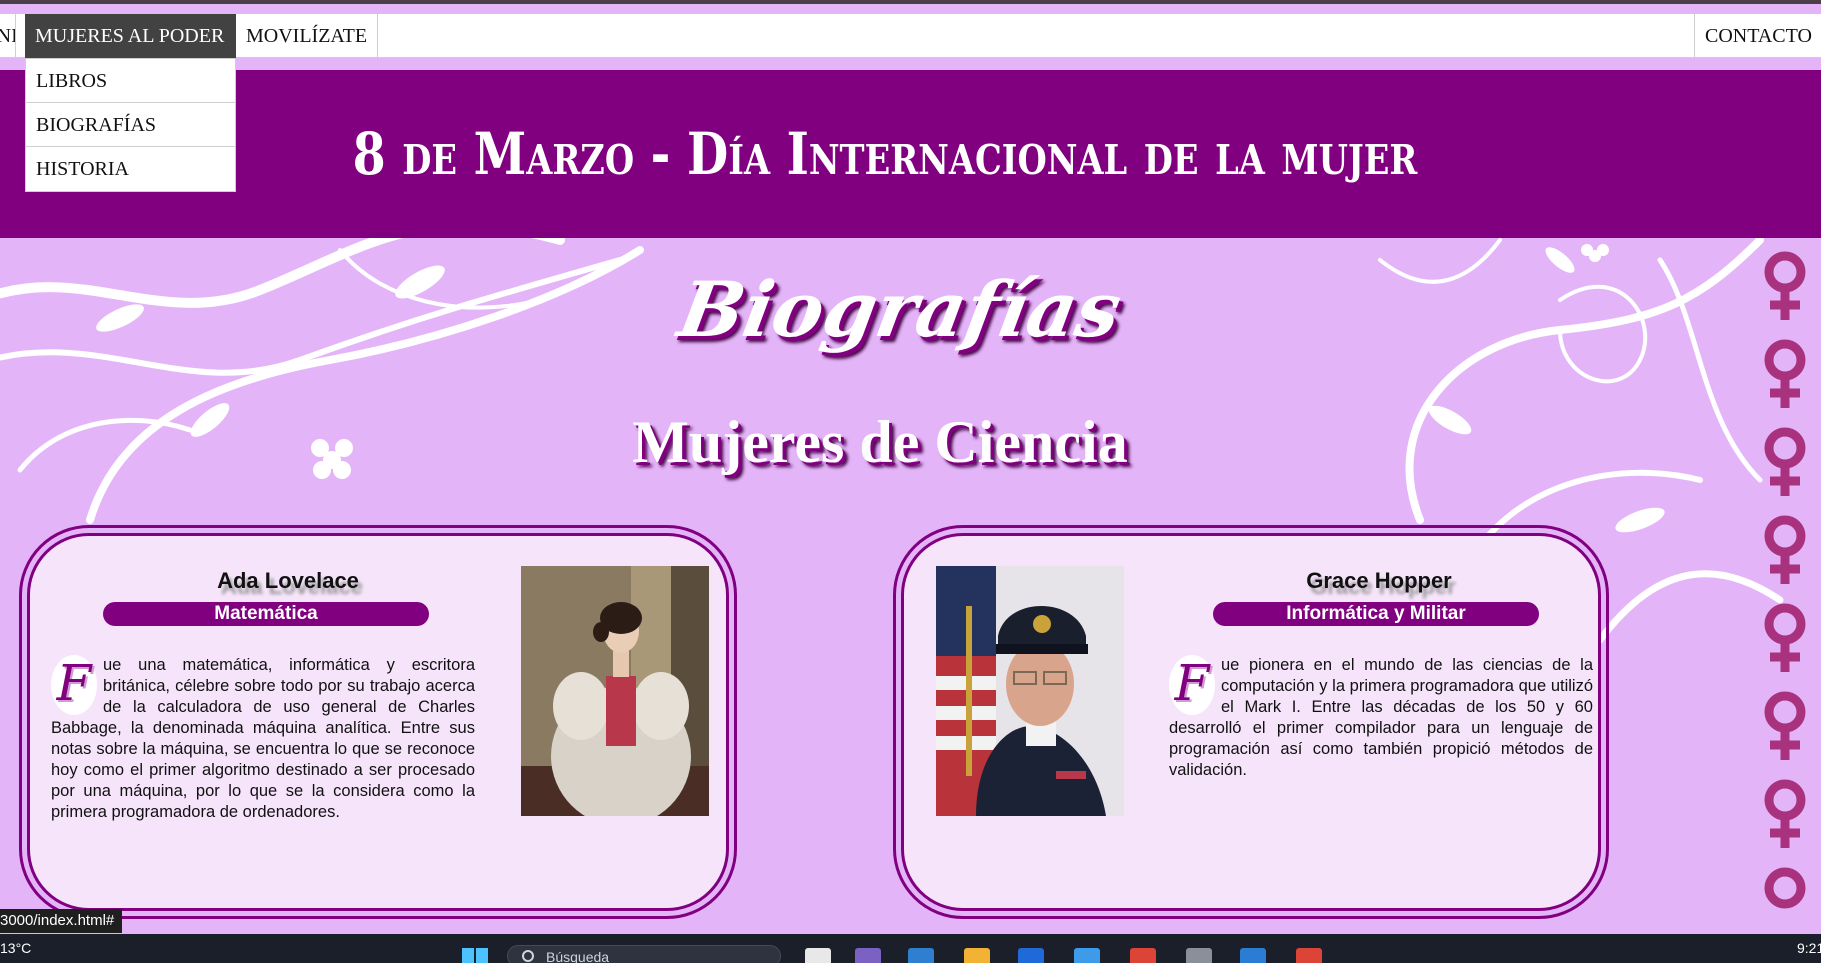 The height and width of the screenshot is (963, 1821). What do you see at coordinates (615, 691) in the screenshot?
I see `ada-lovelace-portrait` at bounding box center [615, 691].